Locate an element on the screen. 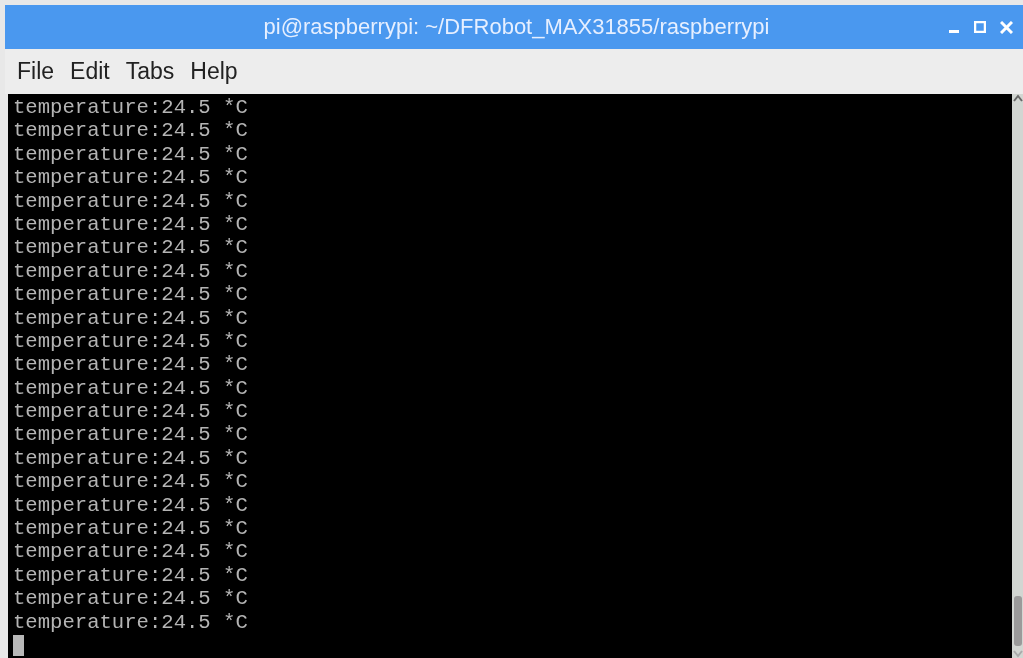  window-title: pi@raspberrypi: ~/DFRobot_MAX31855/raspberrypi is located at coordinates (516, 27).